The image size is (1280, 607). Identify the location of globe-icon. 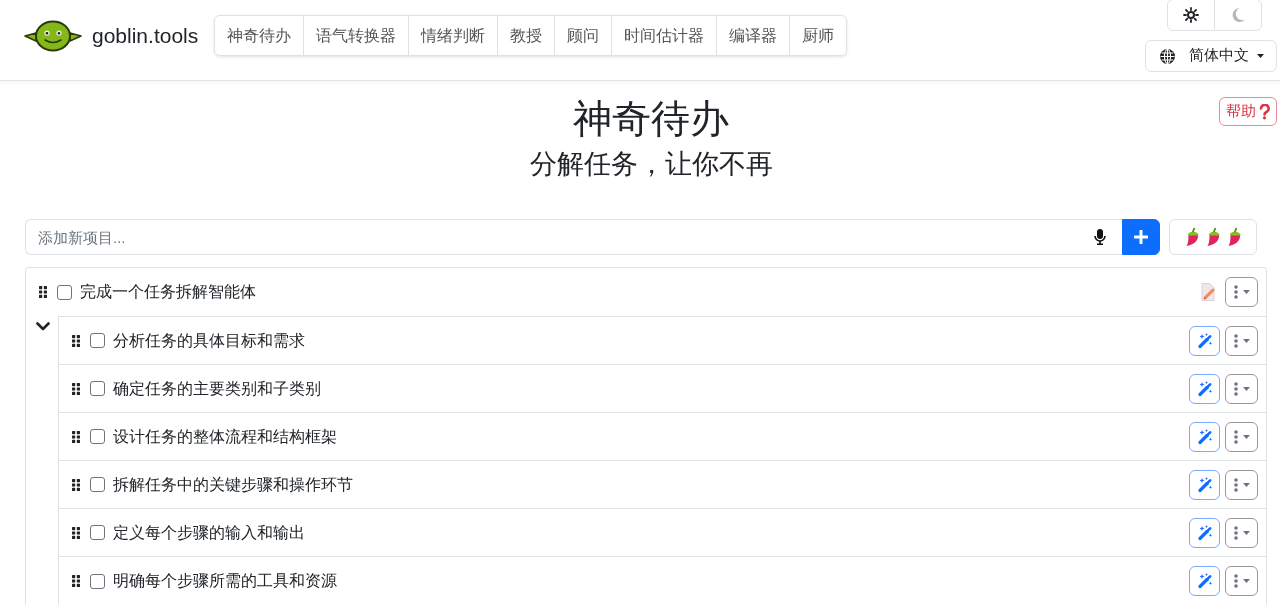
(1167, 56).